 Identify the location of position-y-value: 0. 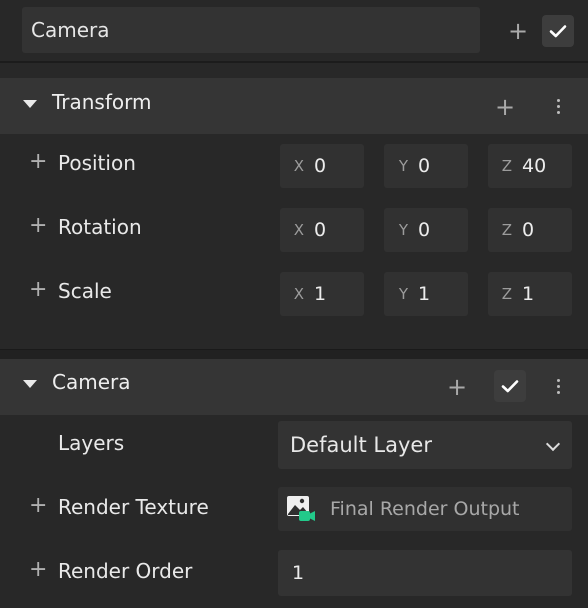
(424, 166).